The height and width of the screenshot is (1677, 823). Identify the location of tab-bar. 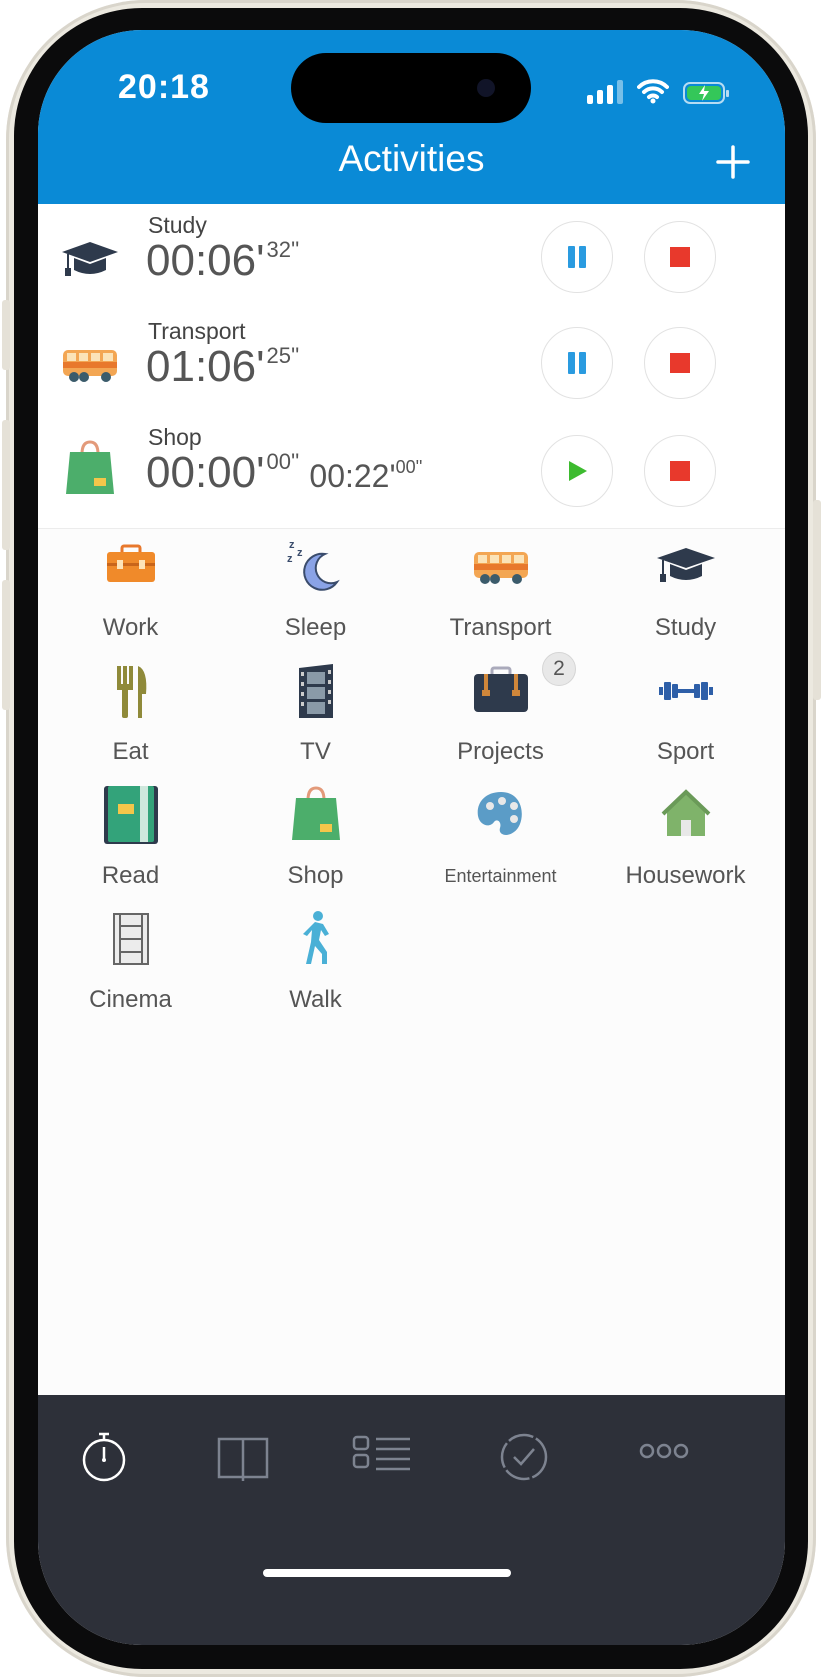
(411, 1520).